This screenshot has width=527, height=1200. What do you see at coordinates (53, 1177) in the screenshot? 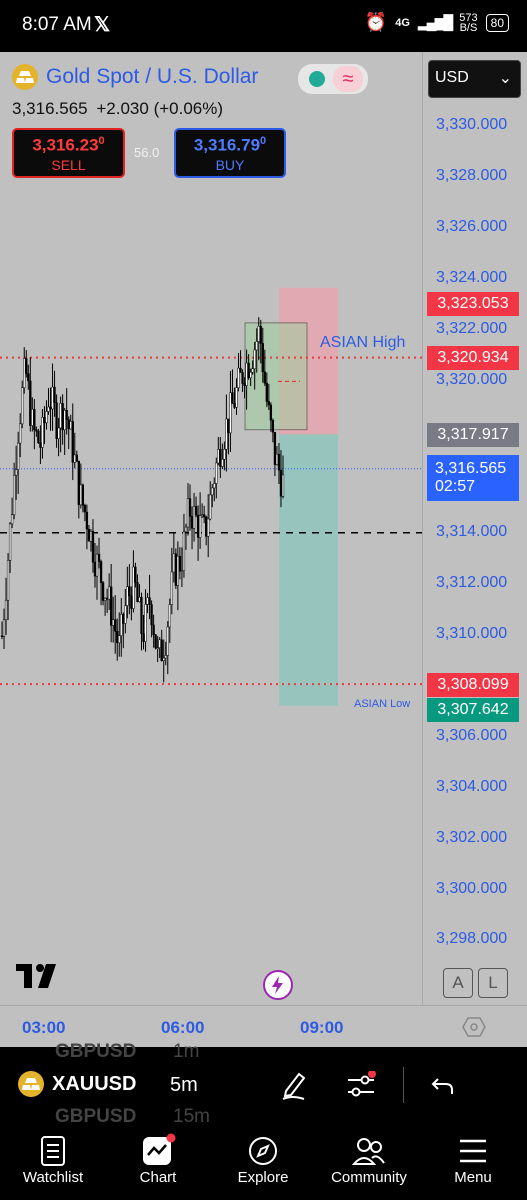
I see `nav-label: Watchlist` at bounding box center [53, 1177].